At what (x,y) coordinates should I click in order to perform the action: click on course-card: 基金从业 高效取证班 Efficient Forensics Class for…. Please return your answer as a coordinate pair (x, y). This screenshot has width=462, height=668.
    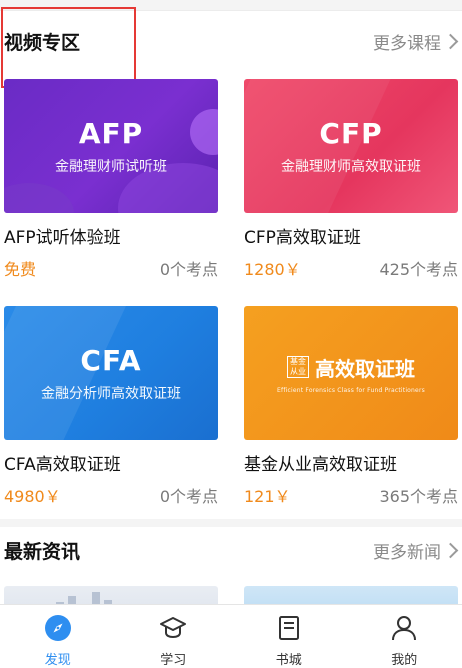
    Looking at the image, I should click on (351, 406).